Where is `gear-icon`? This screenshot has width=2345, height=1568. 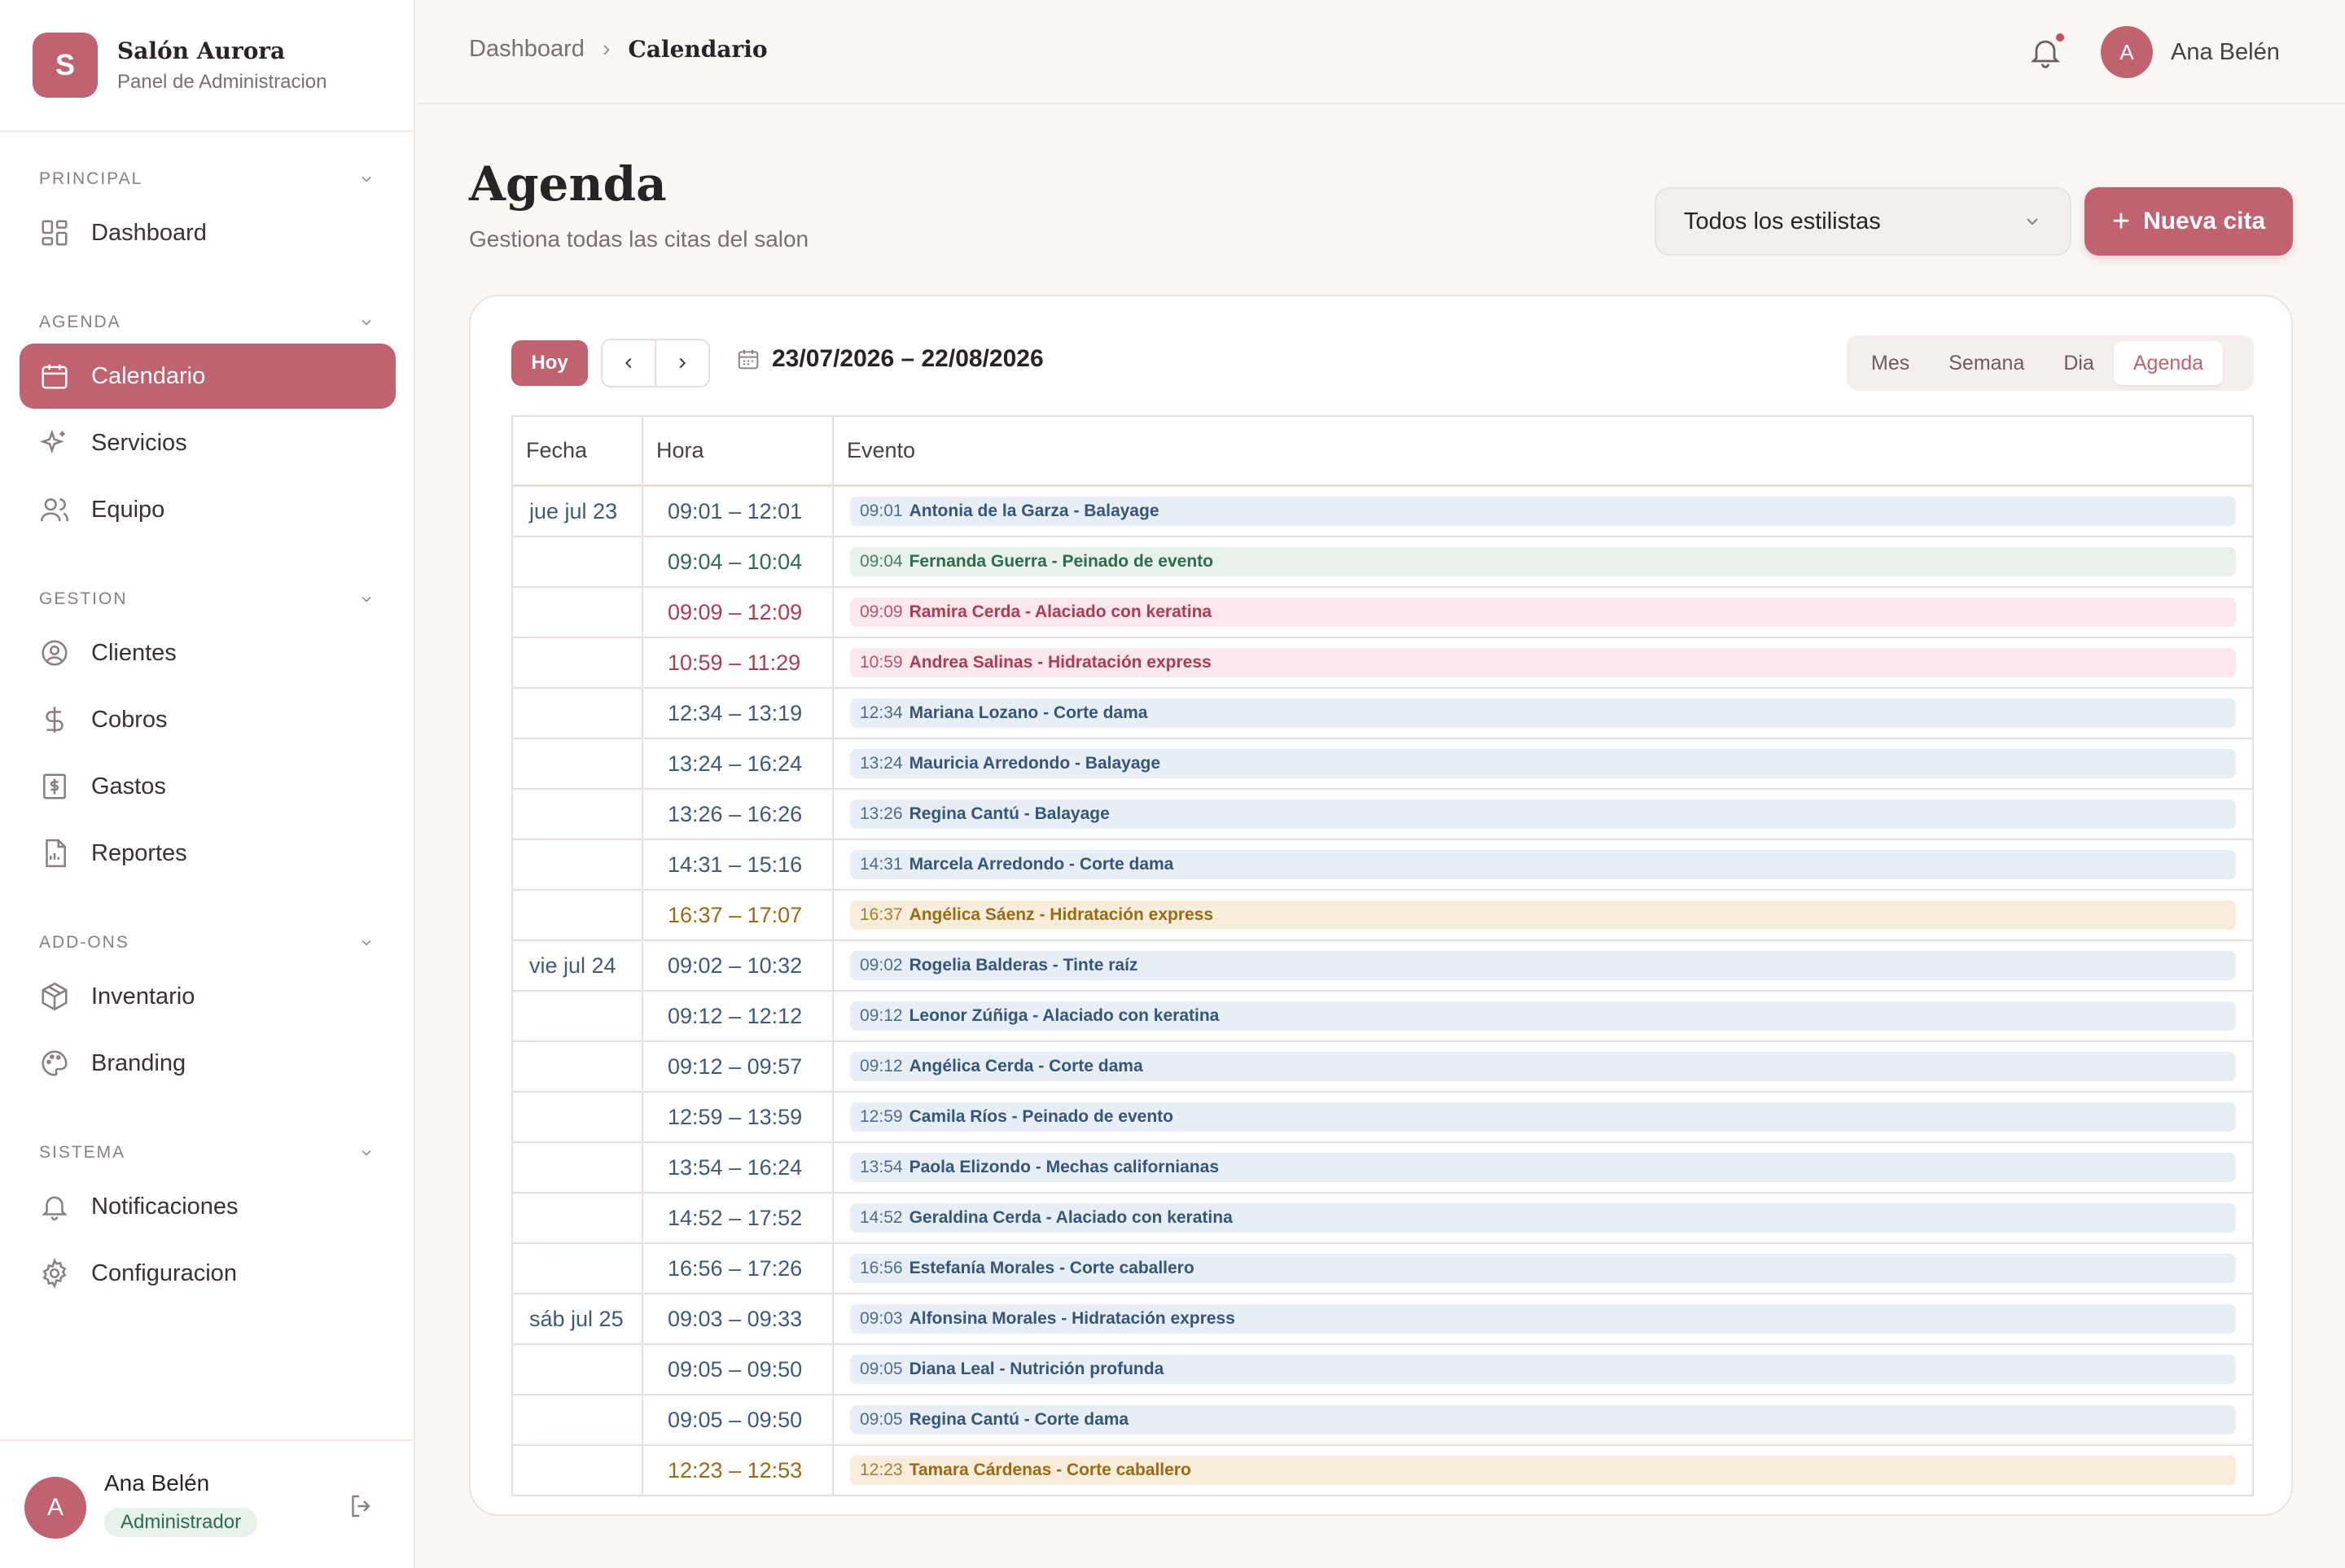
gear-icon is located at coordinates (54, 1273).